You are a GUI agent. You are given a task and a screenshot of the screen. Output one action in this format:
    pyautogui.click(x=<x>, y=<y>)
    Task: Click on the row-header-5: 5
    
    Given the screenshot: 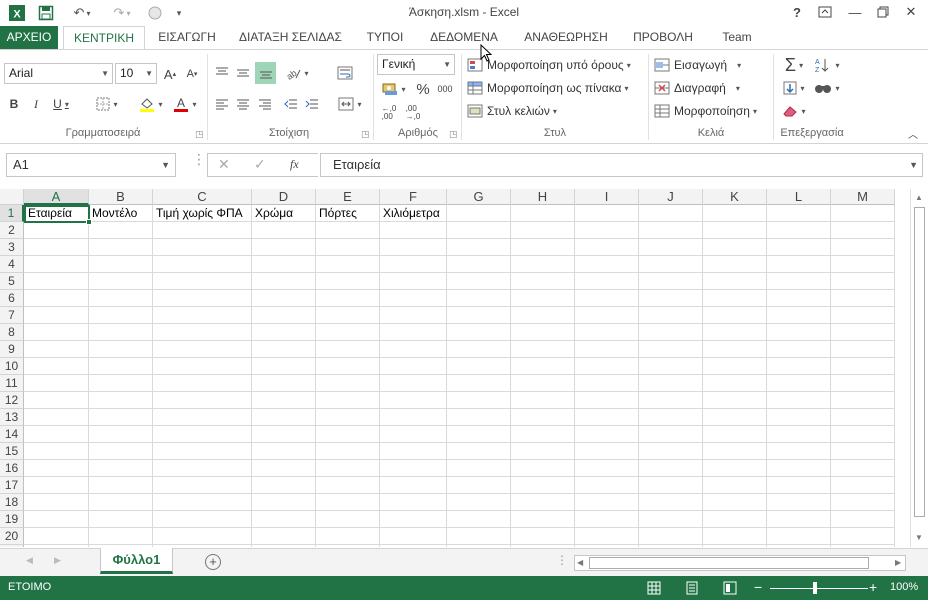 What is the action you would take?
    pyautogui.click(x=12, y=281)
    